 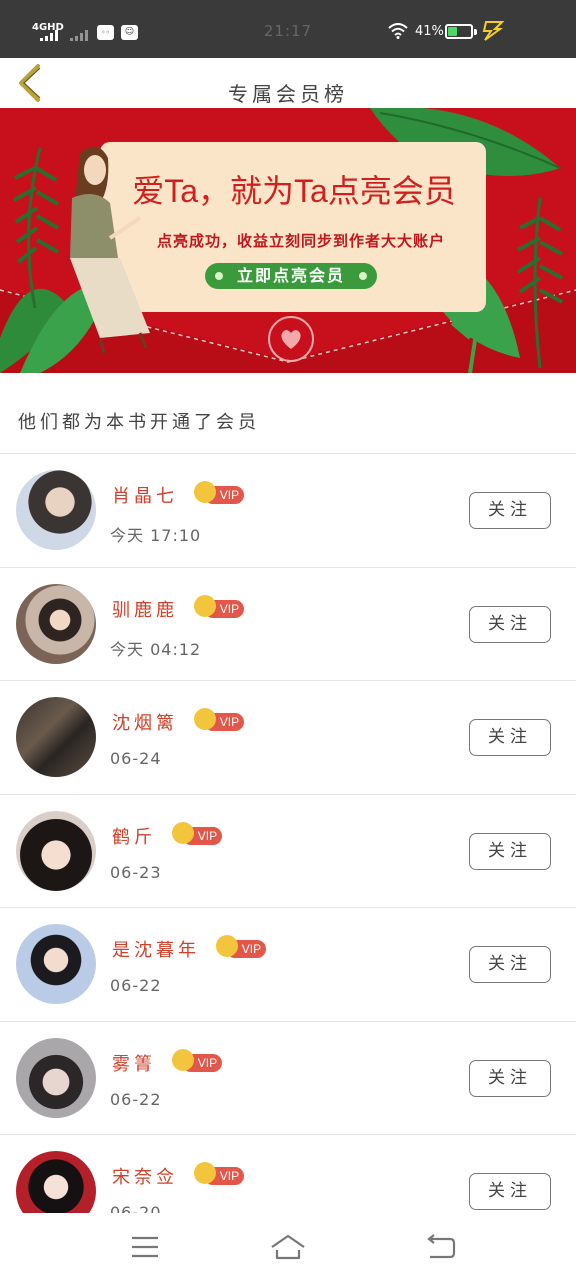 What do you see at coordinates (493, 31) in the screenshot?
I see `charging-bolt-icon` at bounding box center [493, 31].